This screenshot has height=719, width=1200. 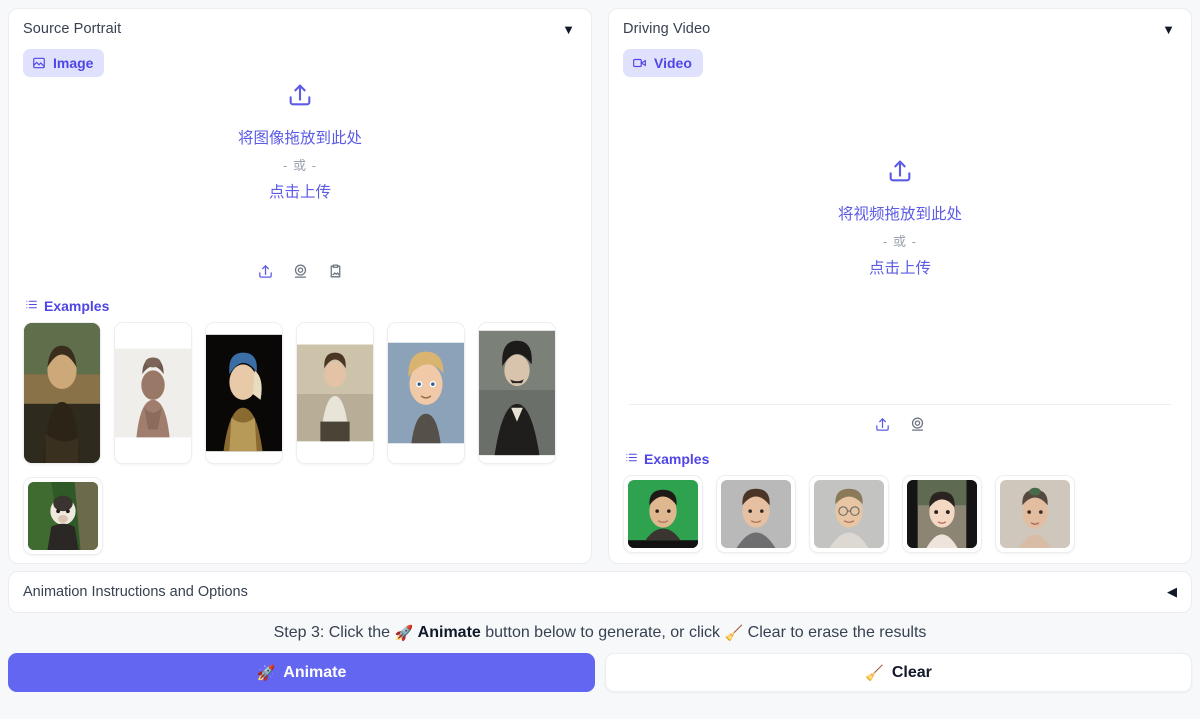 I want to click on dropzone-drop-text: 将视频拖放到此处, so click(x=899, y=214).